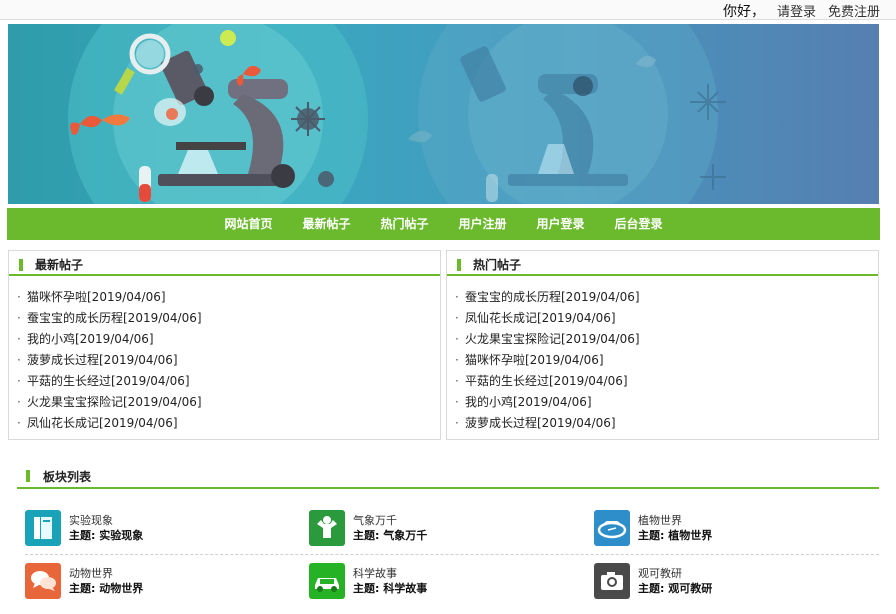 This screenshot has width=896, height=614. What do you see at coordinates (106, 588) in the screenshot?
I see `board-topic: 主题: 动物世界` at bounding box center [106, 588].